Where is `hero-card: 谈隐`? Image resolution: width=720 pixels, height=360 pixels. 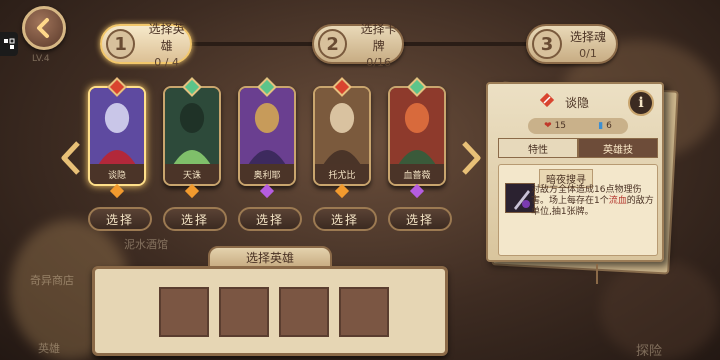
hero-card: 谈隐 is located at coordinates (117, 136).